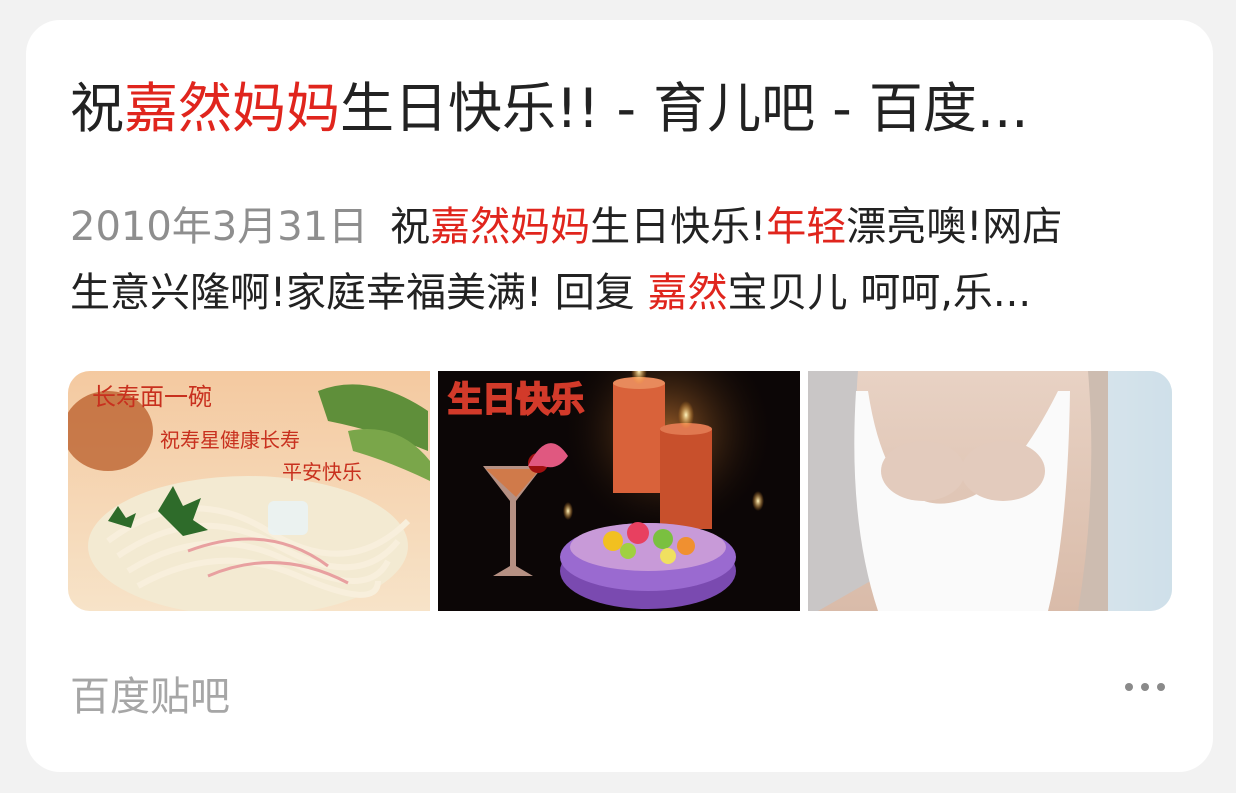 The image size is (1236, 793). What do you see at coordinates (359, 293) in the screenshot?
I see `snippet-text: 生意兴隆啊!家庭幸福美满! 回复` at bounding box center [359, 293].